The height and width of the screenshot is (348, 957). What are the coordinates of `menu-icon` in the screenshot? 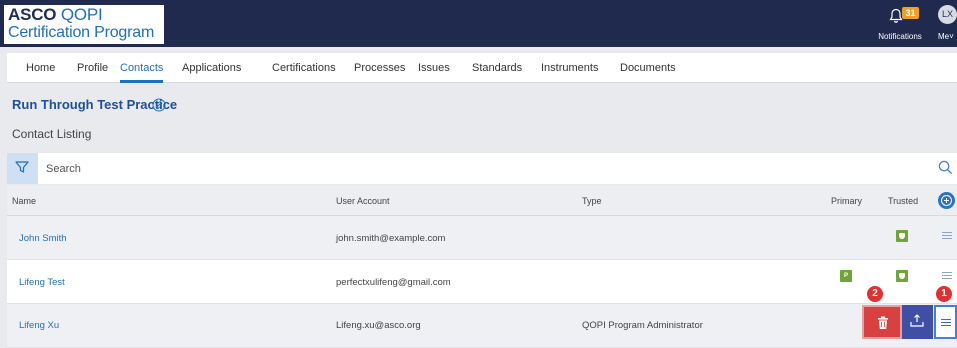 It's located at (946, 323).